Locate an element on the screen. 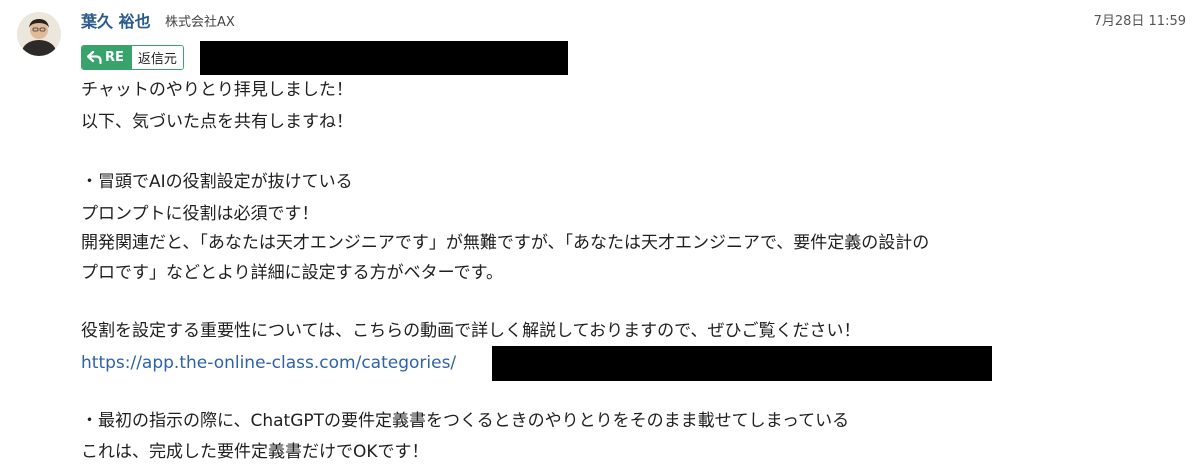 The height and width of the screenshot is (473, 1200). message-line: プロンプトに役割は必須です！ is located at coordinates (200, 214).